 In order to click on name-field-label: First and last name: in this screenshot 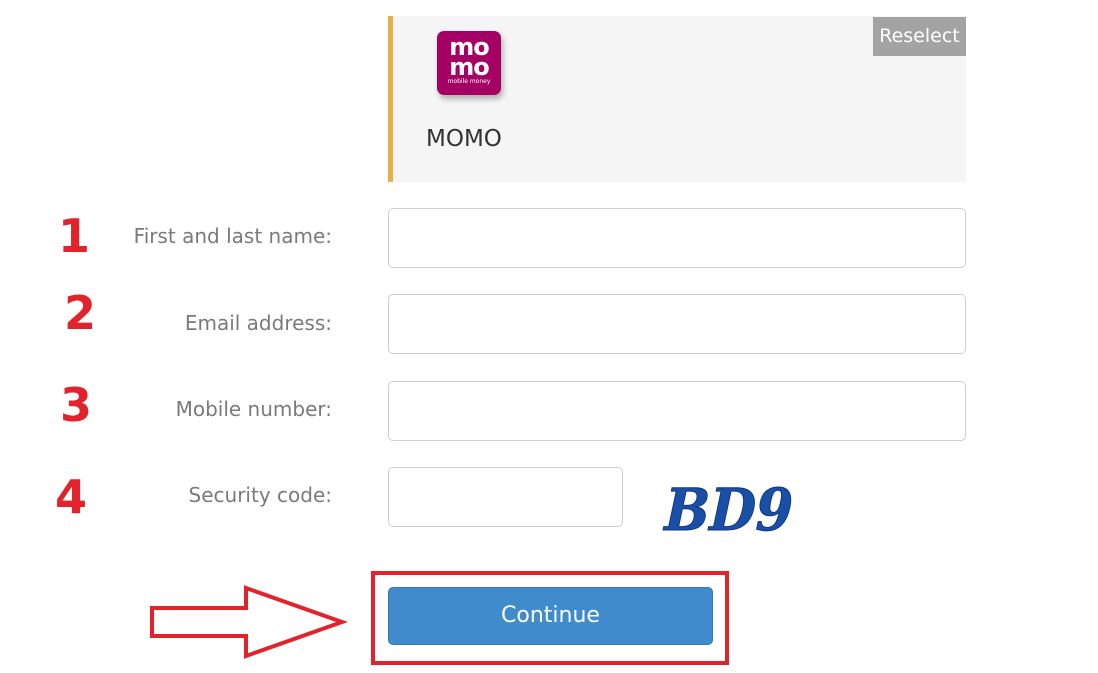, I will do `click(232, 236)`.